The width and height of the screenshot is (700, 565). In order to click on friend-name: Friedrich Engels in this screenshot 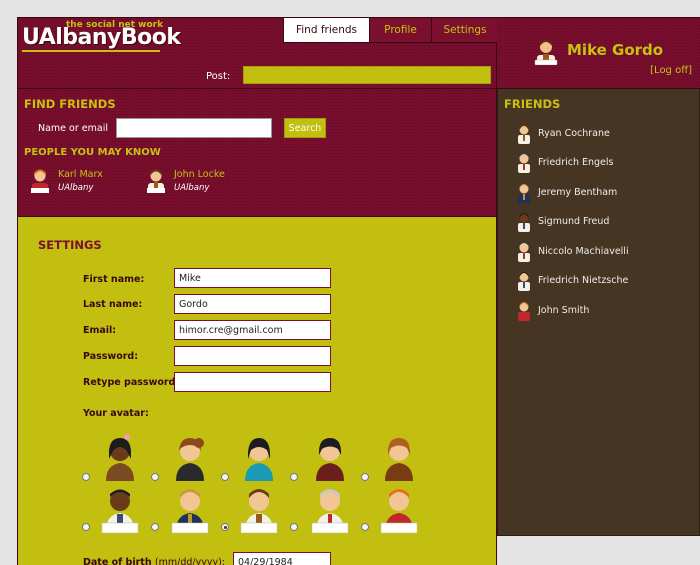, I will do `click(576, 162)`.